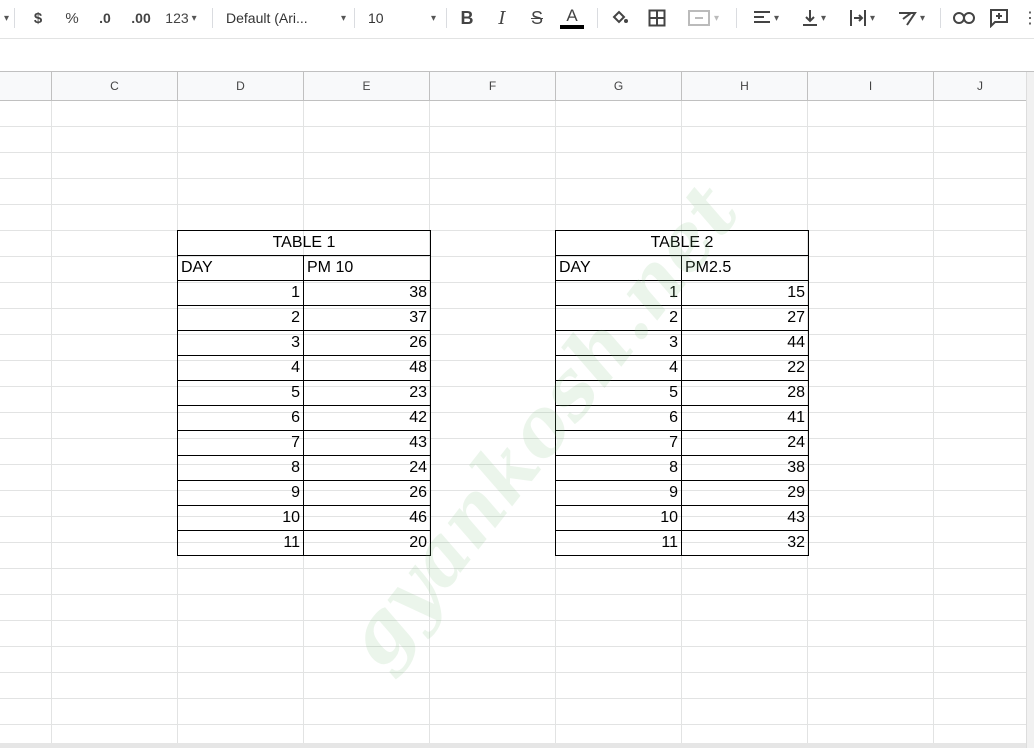 The height and width of the screenshot is (748, 1034). Describe the element at coordinates (907, 19) in the screenshot. I see `text-rotation-icon` at that location.